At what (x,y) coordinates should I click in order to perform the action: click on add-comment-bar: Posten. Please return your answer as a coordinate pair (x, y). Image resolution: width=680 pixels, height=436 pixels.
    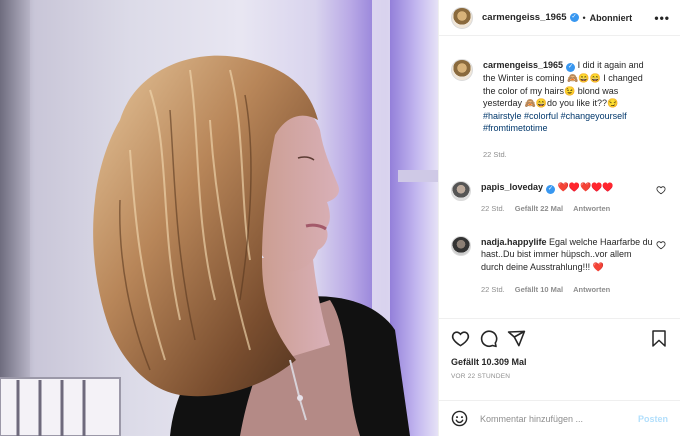
    Looking at the image, I should click on (559, 418).